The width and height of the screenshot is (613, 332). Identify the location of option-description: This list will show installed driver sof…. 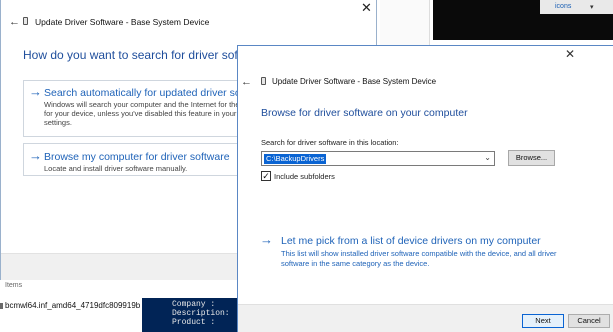
(419, 259).